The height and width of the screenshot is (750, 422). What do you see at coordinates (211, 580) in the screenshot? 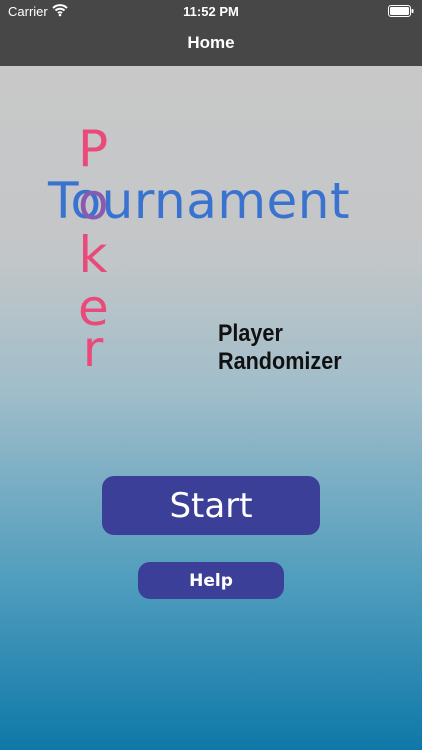
I see `help-button: Help` at bounding box center [211, 580].